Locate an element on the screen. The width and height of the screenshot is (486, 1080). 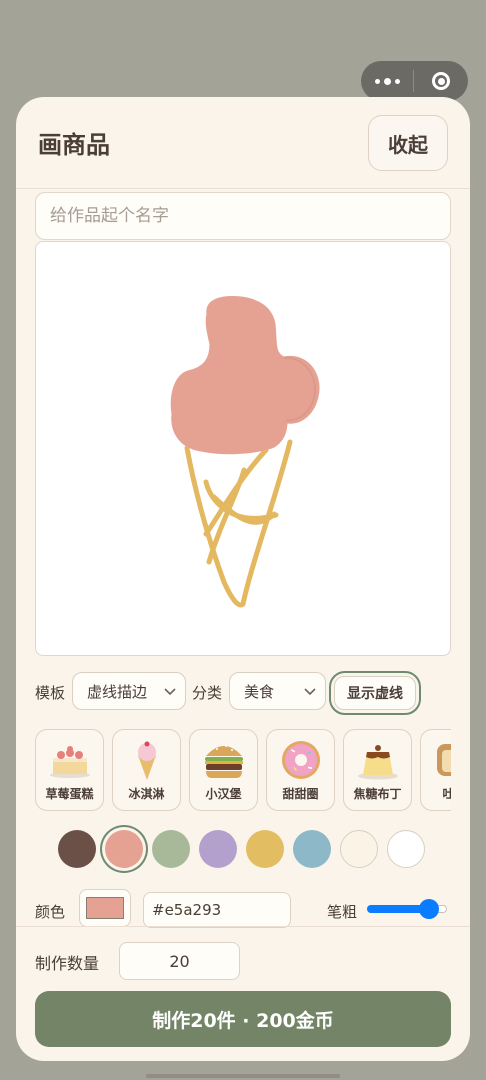
product-name-input is located at coordinates (243, 216).